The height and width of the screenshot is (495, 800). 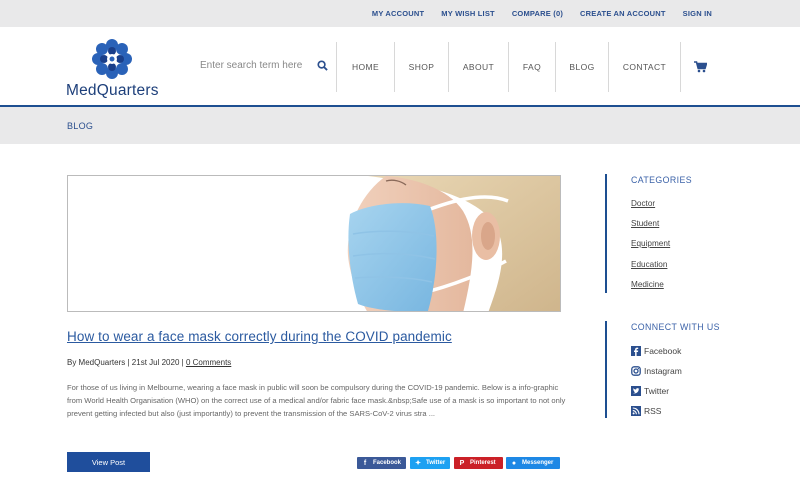 I want to click on sign-in-link: SIGN IN, so click(x=697, y=13).